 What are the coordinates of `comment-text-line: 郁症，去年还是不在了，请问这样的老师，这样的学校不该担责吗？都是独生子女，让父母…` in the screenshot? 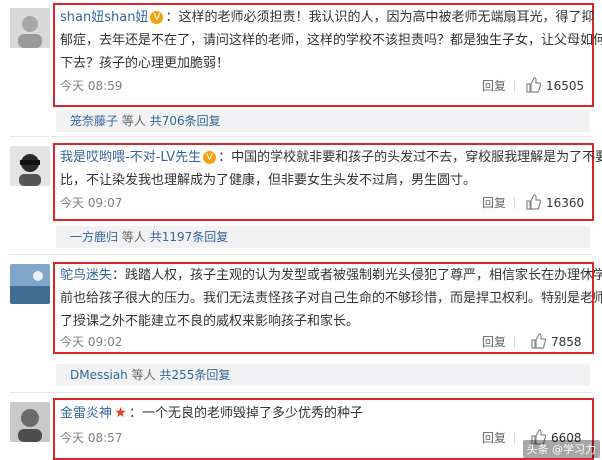 It's located at (331, 40).